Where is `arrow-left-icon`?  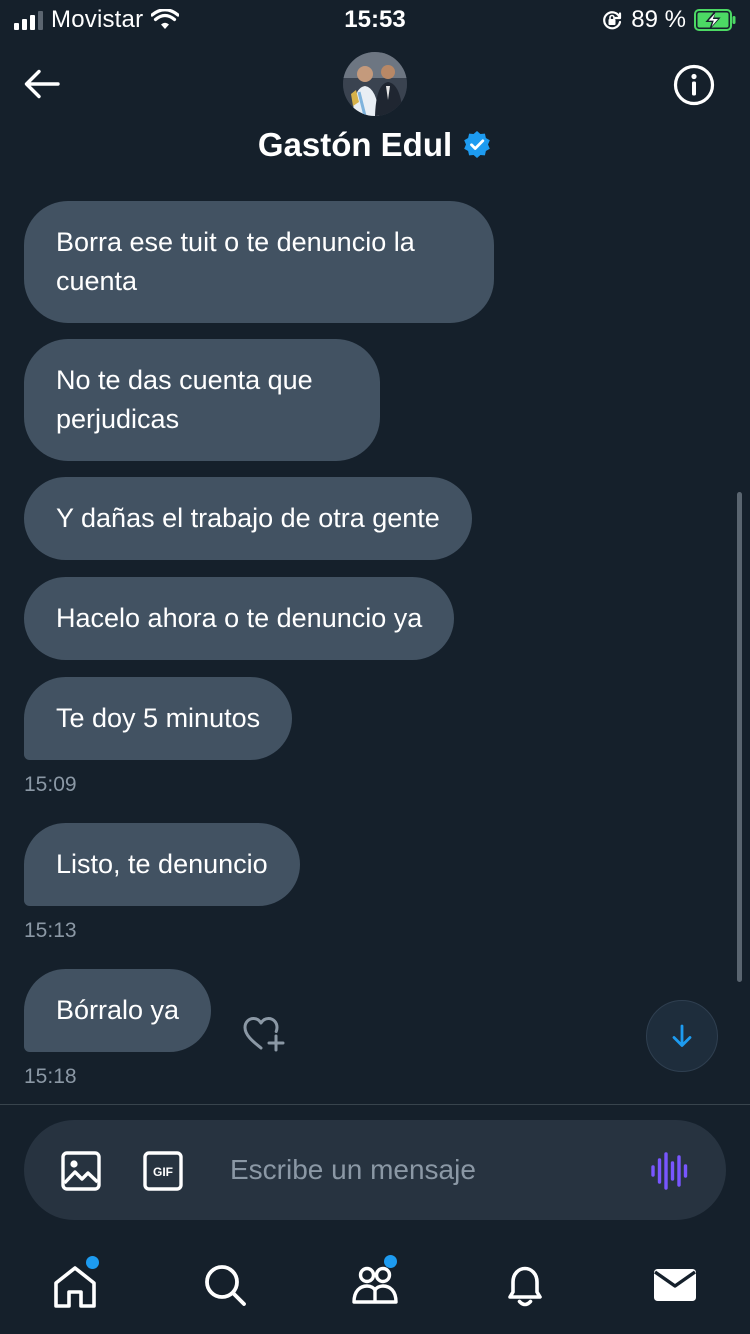
arrow-left-icon is located at coordinates (42, 84).